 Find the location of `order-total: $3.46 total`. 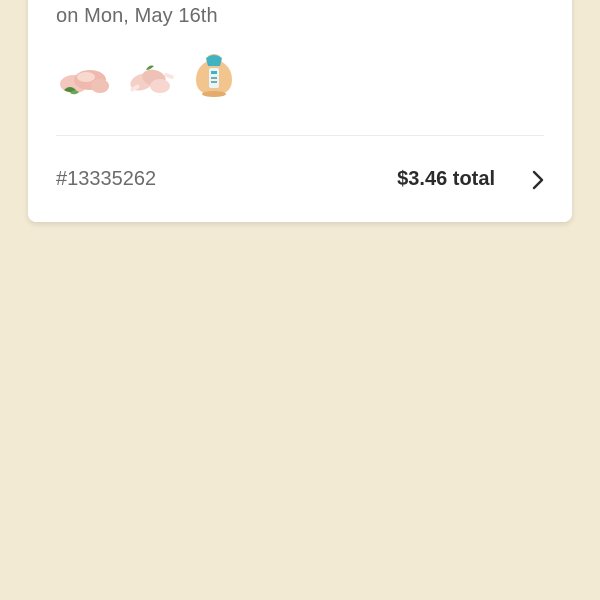

order-total: $3.46 total is located at coordinates (446, 179).